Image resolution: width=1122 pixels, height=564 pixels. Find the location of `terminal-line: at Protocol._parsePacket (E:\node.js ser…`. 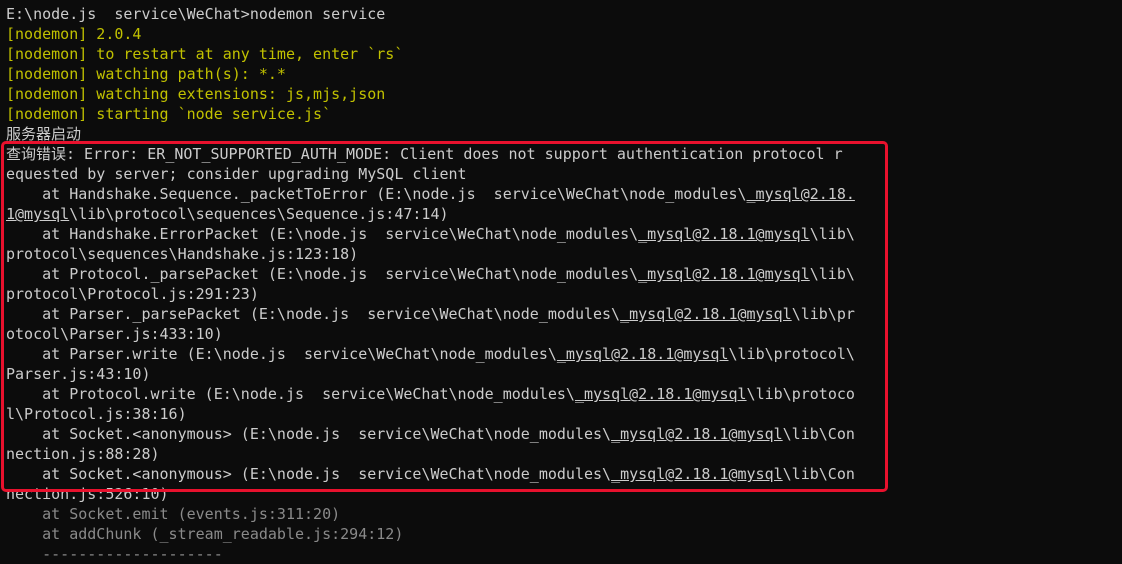

terminal-line: at Protocol._parsePacket (E:\node.js ser… is located at coordinates (561, 274).